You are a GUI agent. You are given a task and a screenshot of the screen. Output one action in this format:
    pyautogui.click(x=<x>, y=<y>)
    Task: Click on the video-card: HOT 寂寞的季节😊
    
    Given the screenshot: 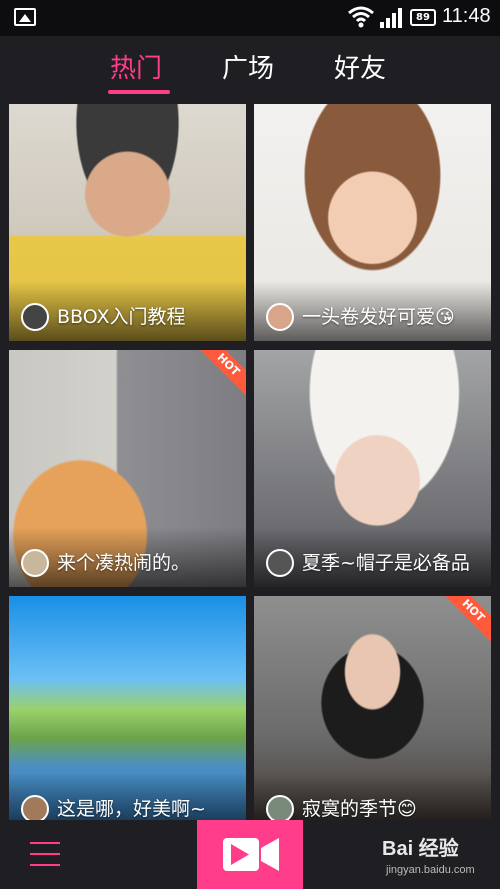 What is the action you would take?
    pyautogui.click(x=372, y=714)
    